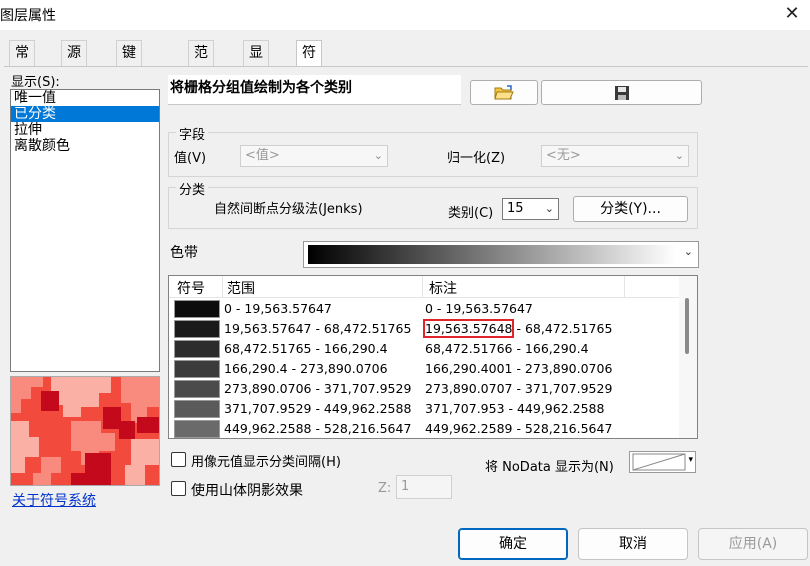  I want to click on apply-button: 应用(A), so click(753, 544).